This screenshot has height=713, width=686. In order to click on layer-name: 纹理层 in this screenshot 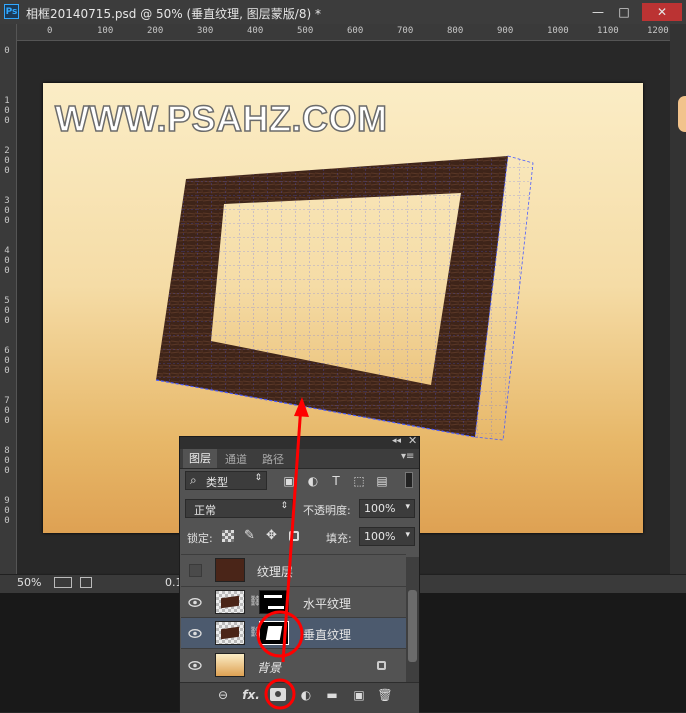, I will do `click(275, 571)`.